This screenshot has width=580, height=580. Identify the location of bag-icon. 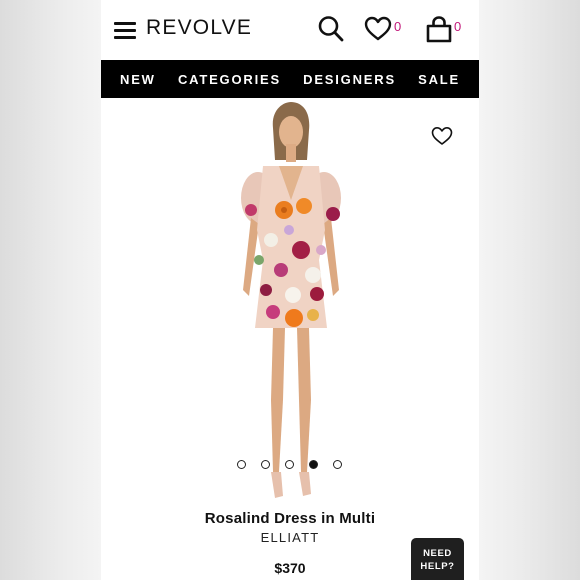
(439, 29).